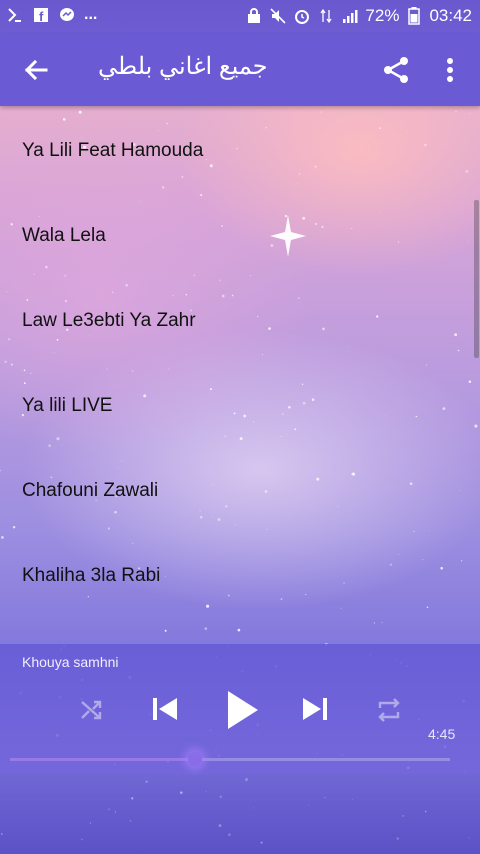 Image resolution: width=480 pixels, height=854 pixels. I want to click on battery-icon, so click(414, 16).